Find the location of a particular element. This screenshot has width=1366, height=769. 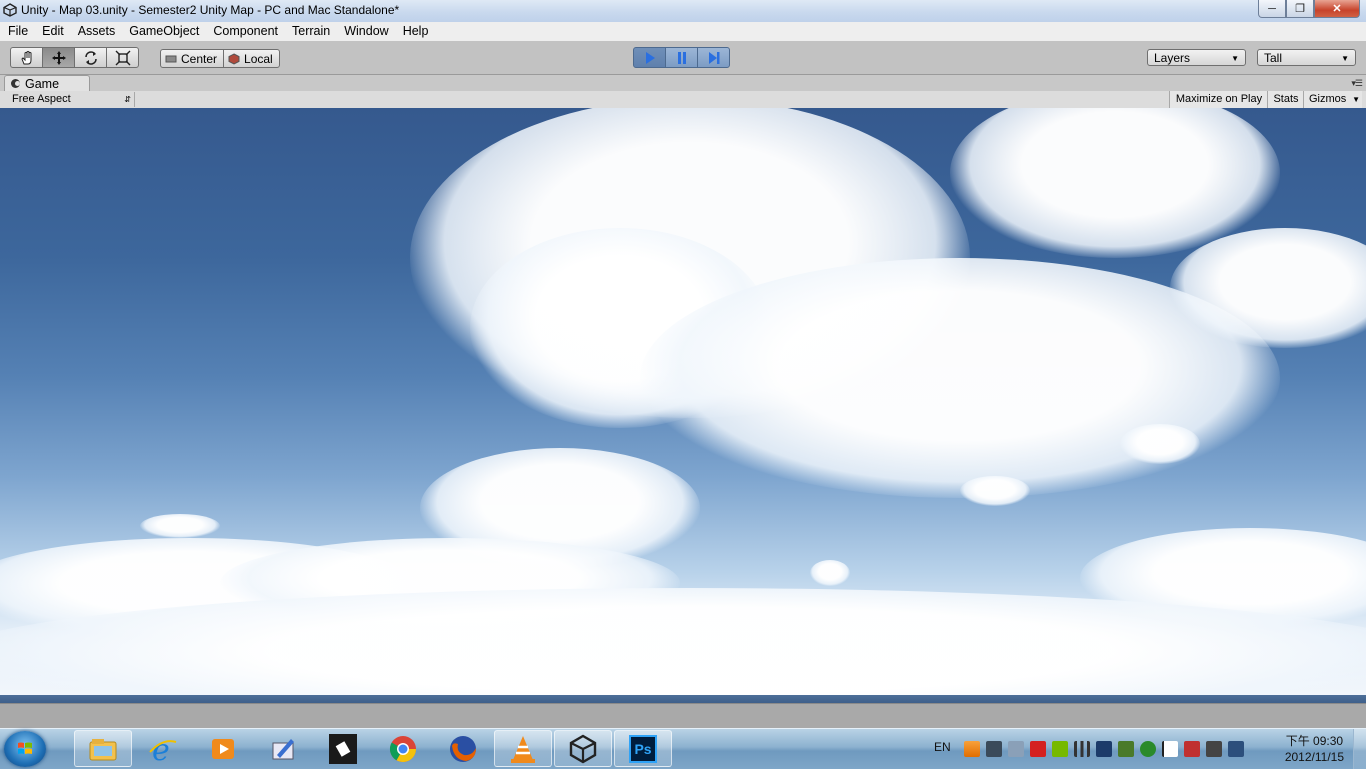

firefox-icon is located at coordinates (463, 748).